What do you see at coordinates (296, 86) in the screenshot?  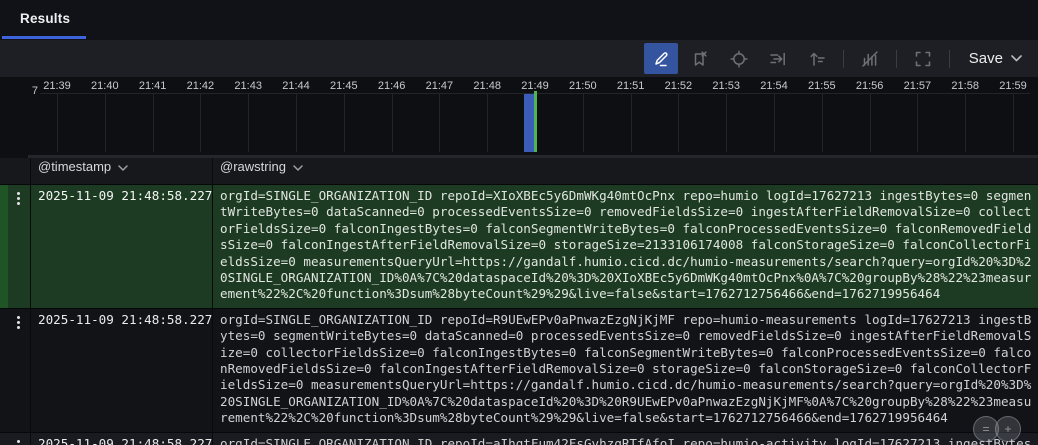 I see `time-tick-label: 21:44` at bounding box center [296, 86].